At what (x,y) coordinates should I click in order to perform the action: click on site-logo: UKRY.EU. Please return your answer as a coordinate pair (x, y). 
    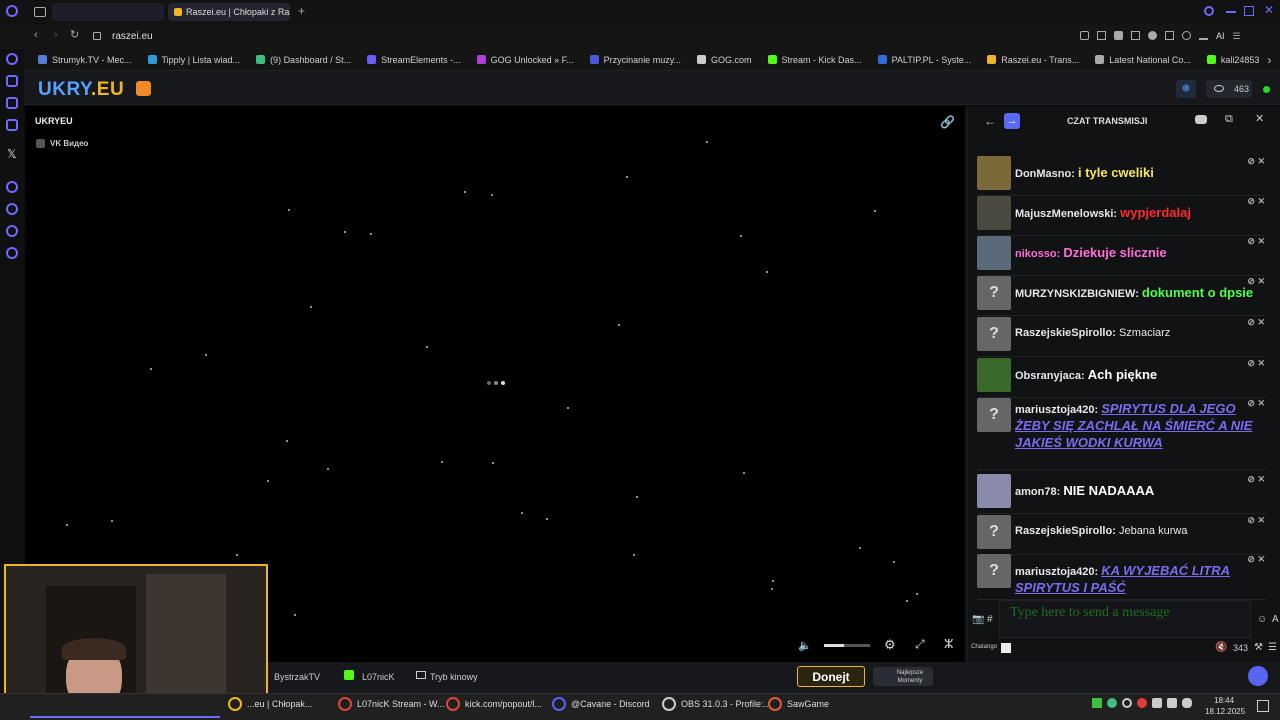
    Looking at the image, I should click on (81, 90).